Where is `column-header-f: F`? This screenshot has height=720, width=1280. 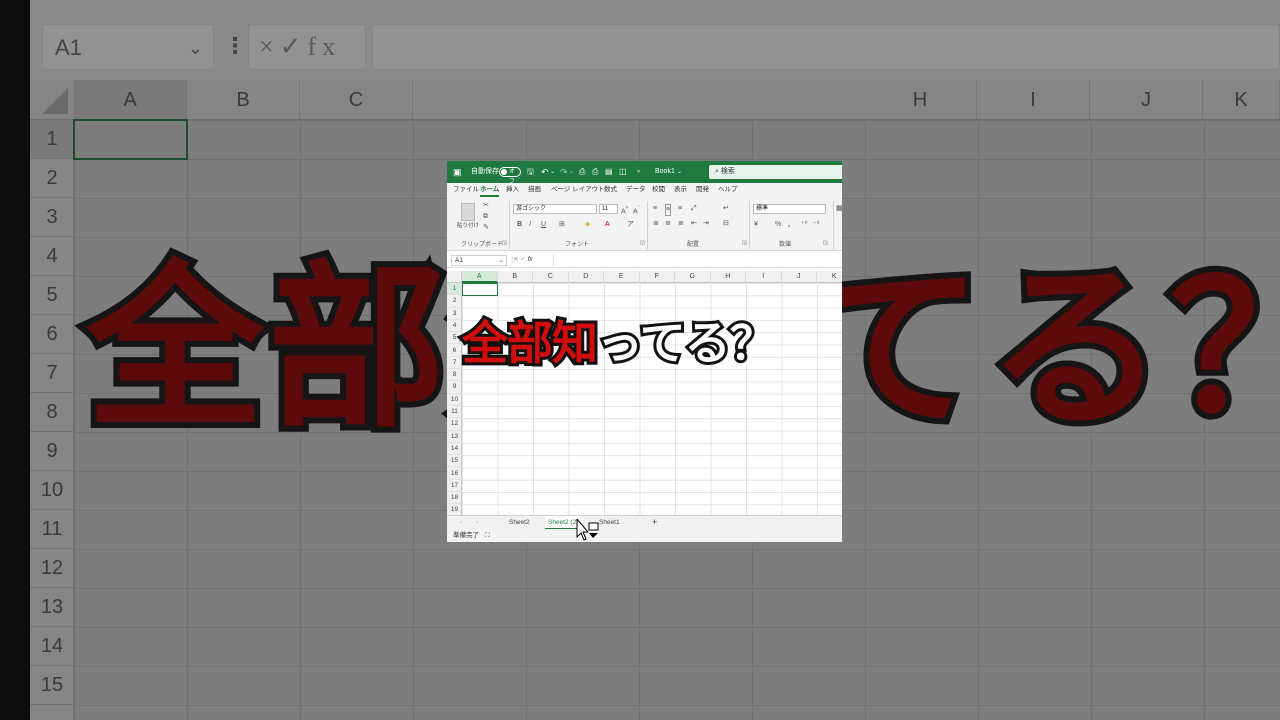 column-header-f: F is located at coordinates (657, 277).